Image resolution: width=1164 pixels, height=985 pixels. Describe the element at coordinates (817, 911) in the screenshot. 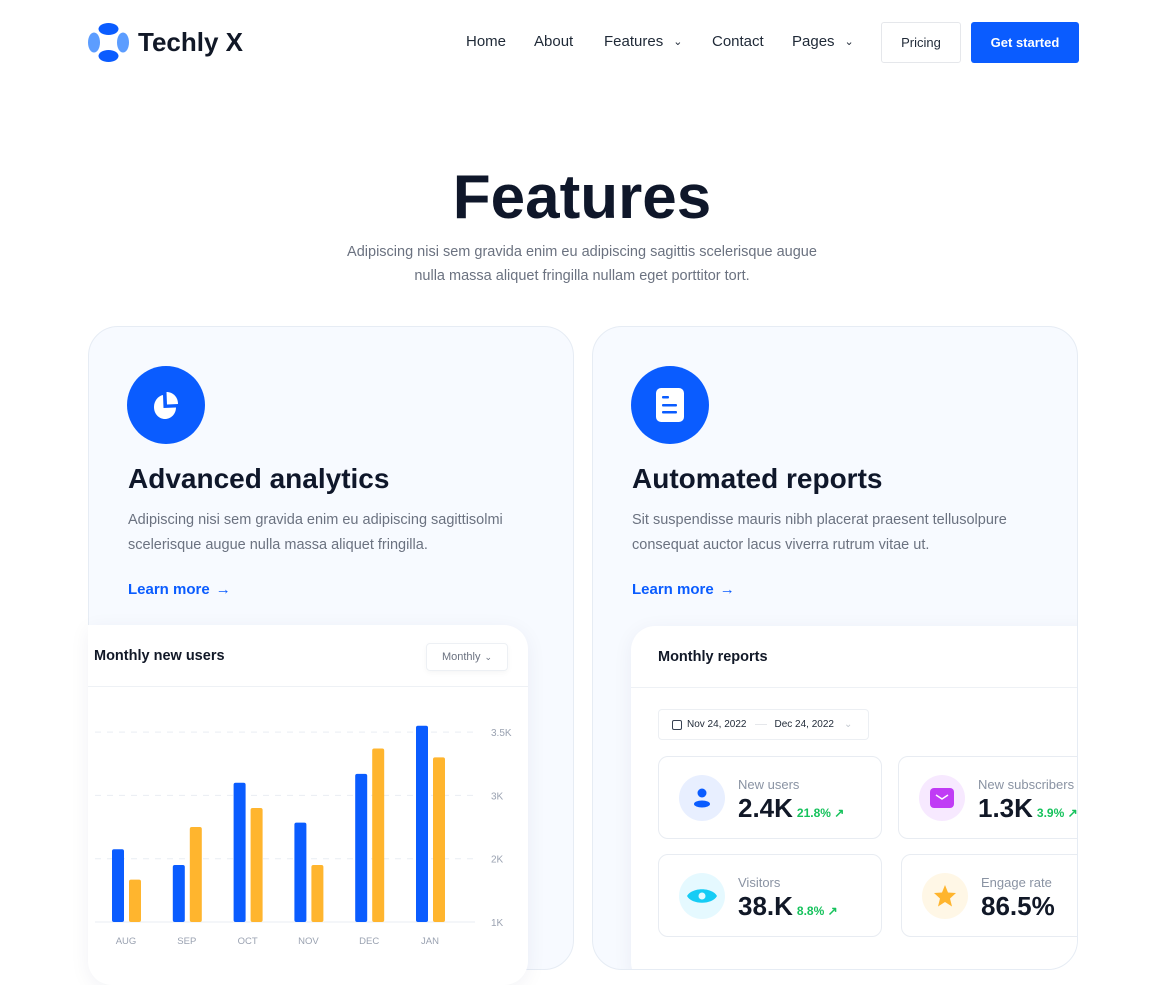

I see `stat-change: 8.8% ↗` at that location.